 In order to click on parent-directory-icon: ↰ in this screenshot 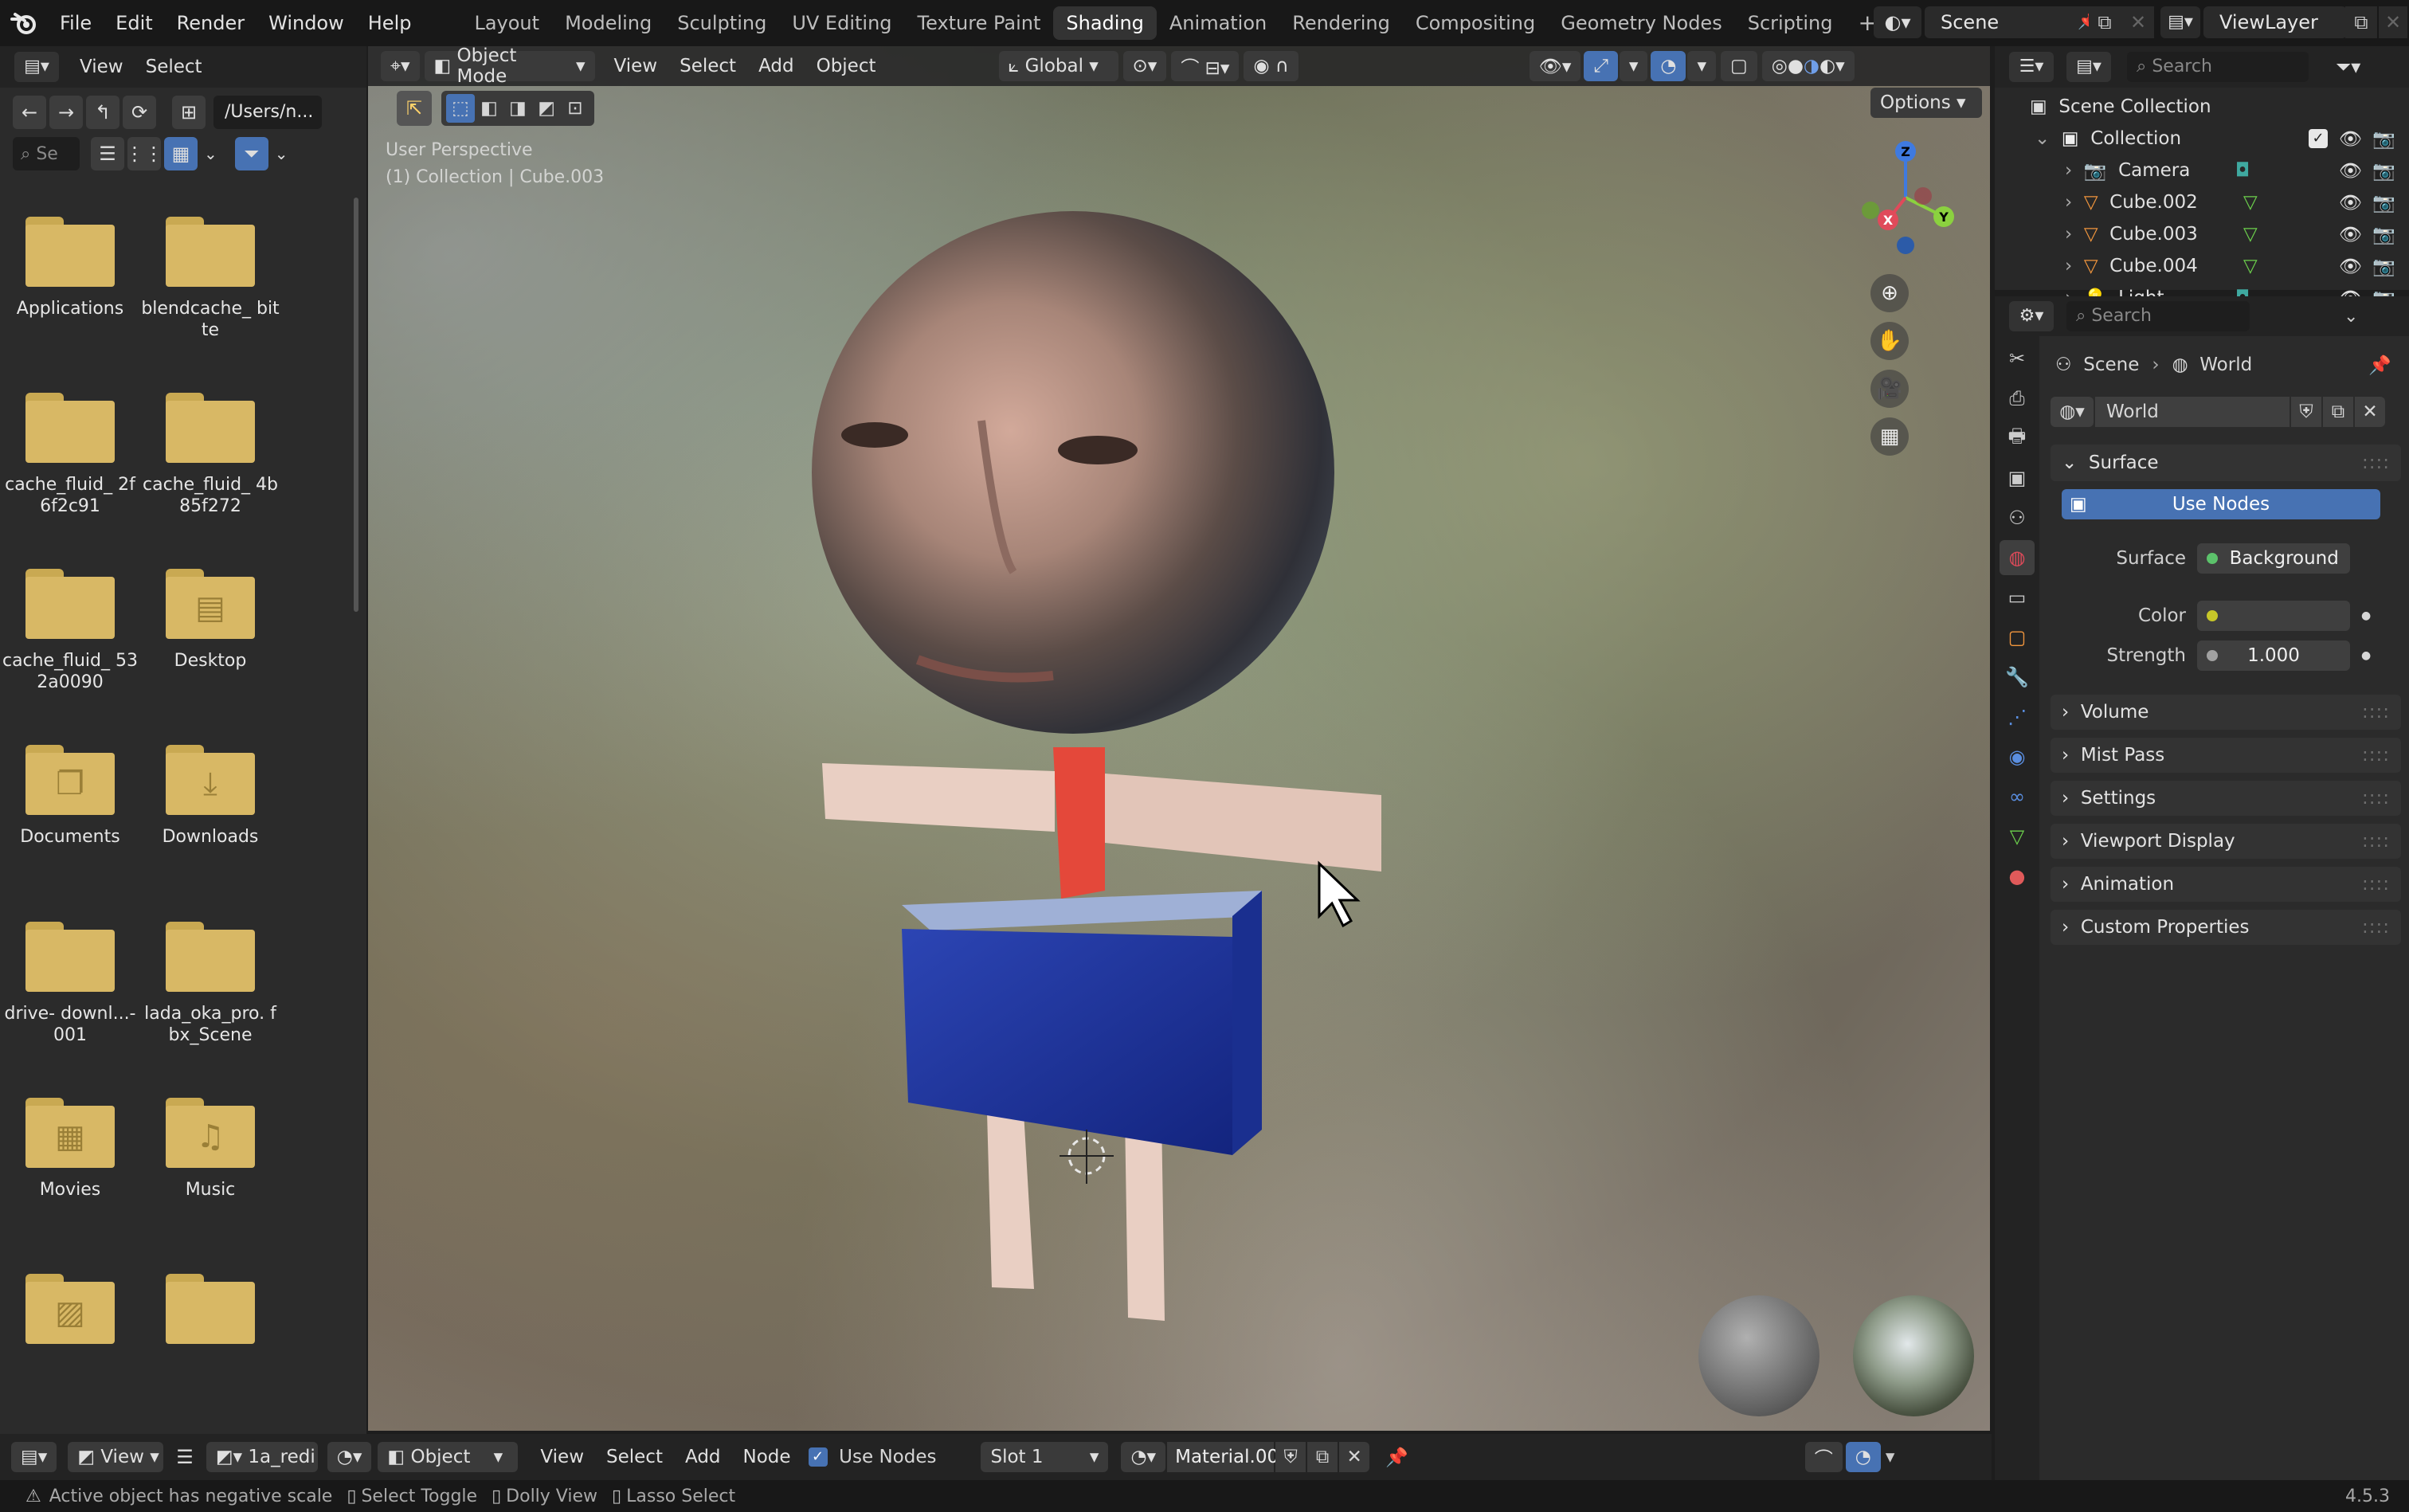, I will do `click(102, 113)`.